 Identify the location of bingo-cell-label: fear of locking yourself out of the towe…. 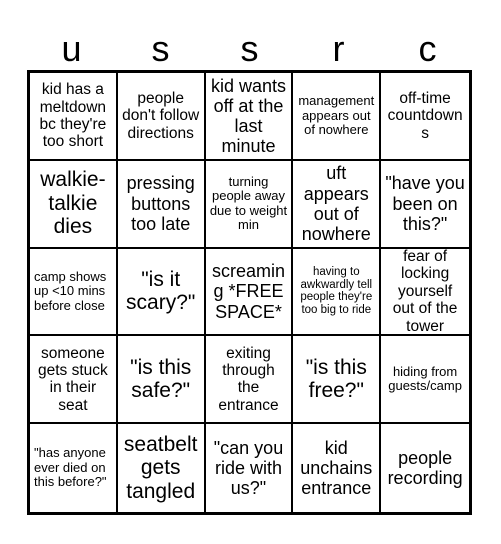
(425, 291).